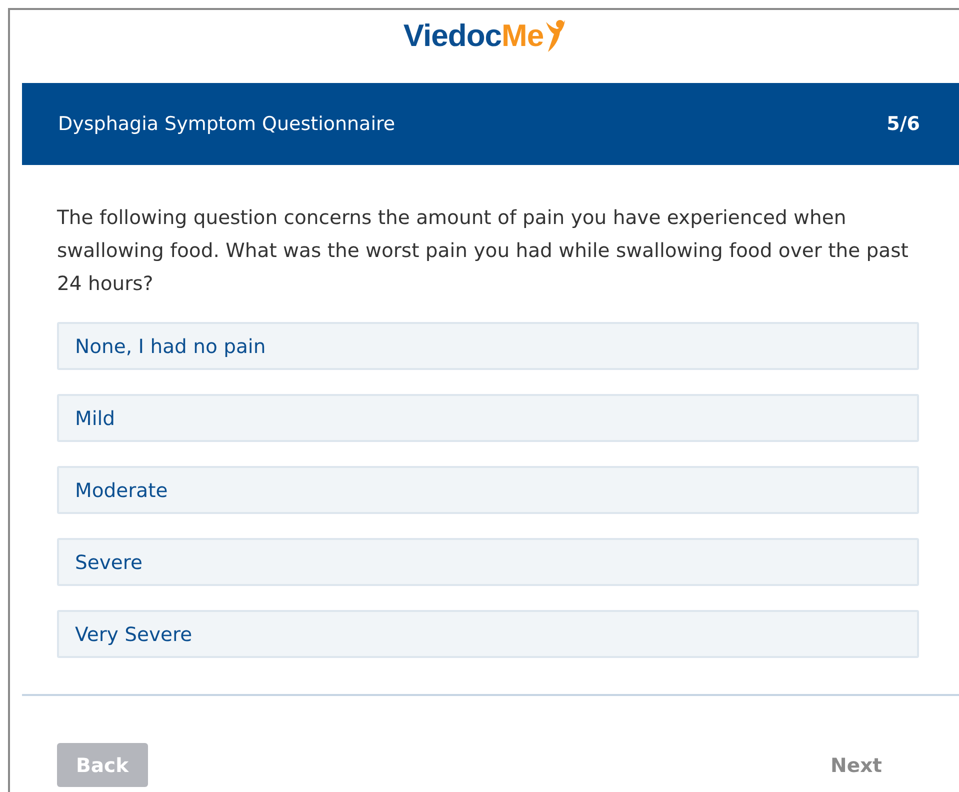 Image resolution: width=959 pixels, height=792 pixels. Describe the element at coordinates (488, 418) in the screenshot. I see `answer-option: Mild` at that location.